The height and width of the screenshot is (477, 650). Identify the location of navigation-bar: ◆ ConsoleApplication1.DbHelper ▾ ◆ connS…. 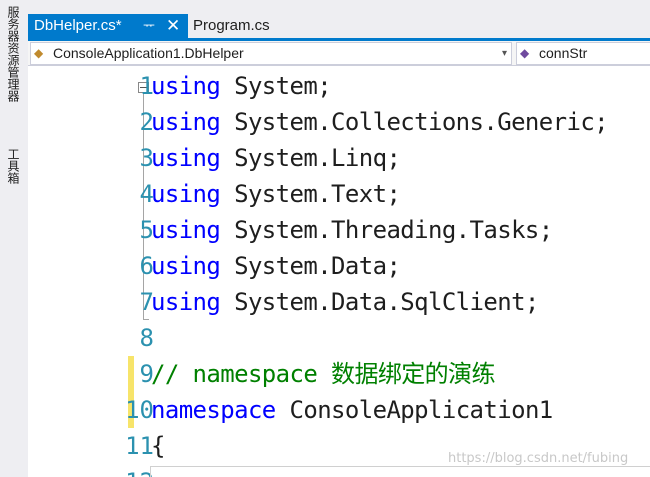
(339, 53).